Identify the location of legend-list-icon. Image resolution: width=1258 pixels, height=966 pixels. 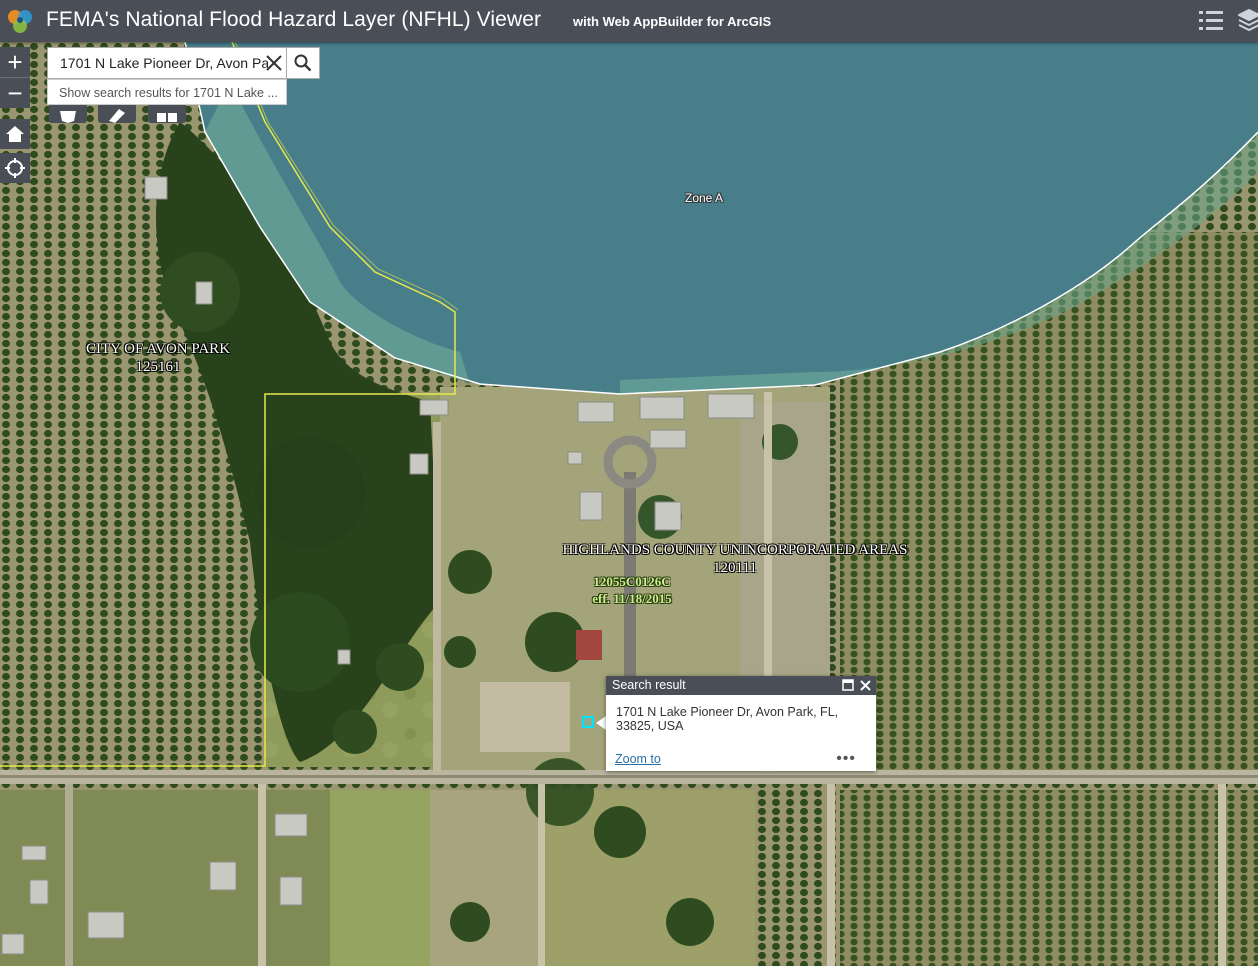
(1211, 21).